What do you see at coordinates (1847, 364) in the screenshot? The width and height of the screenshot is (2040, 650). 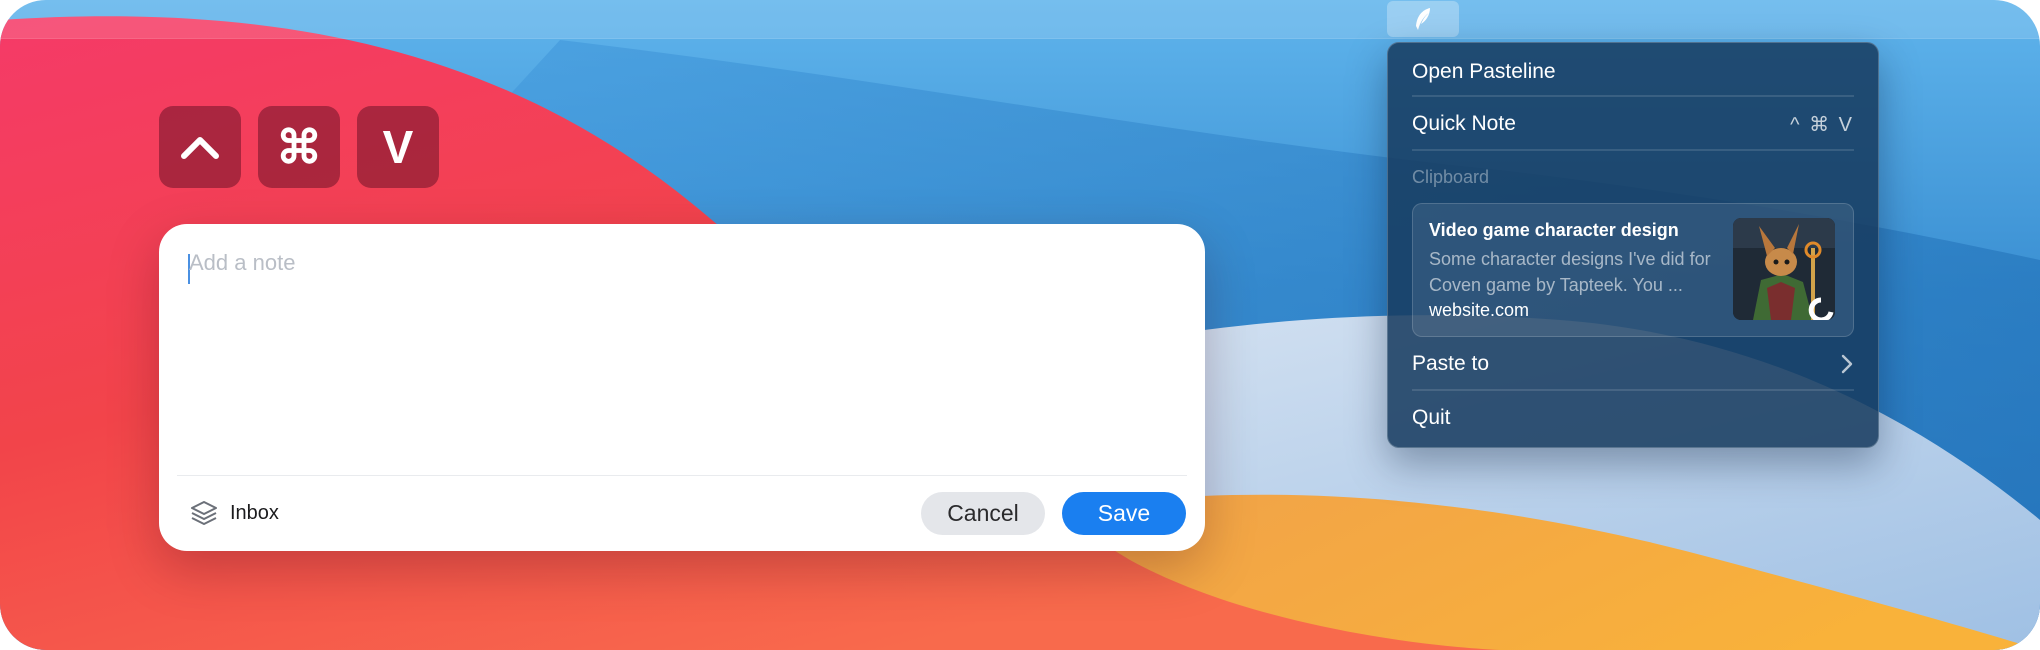 I see `chevron-right-icon` at bounding box center [1847, 364].